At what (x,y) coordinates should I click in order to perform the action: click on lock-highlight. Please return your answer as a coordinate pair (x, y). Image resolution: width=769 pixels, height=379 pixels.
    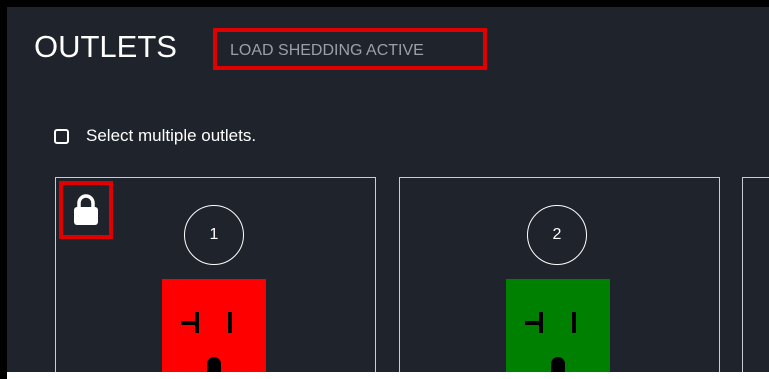
    Looking at the image, I should click on (86, 210).